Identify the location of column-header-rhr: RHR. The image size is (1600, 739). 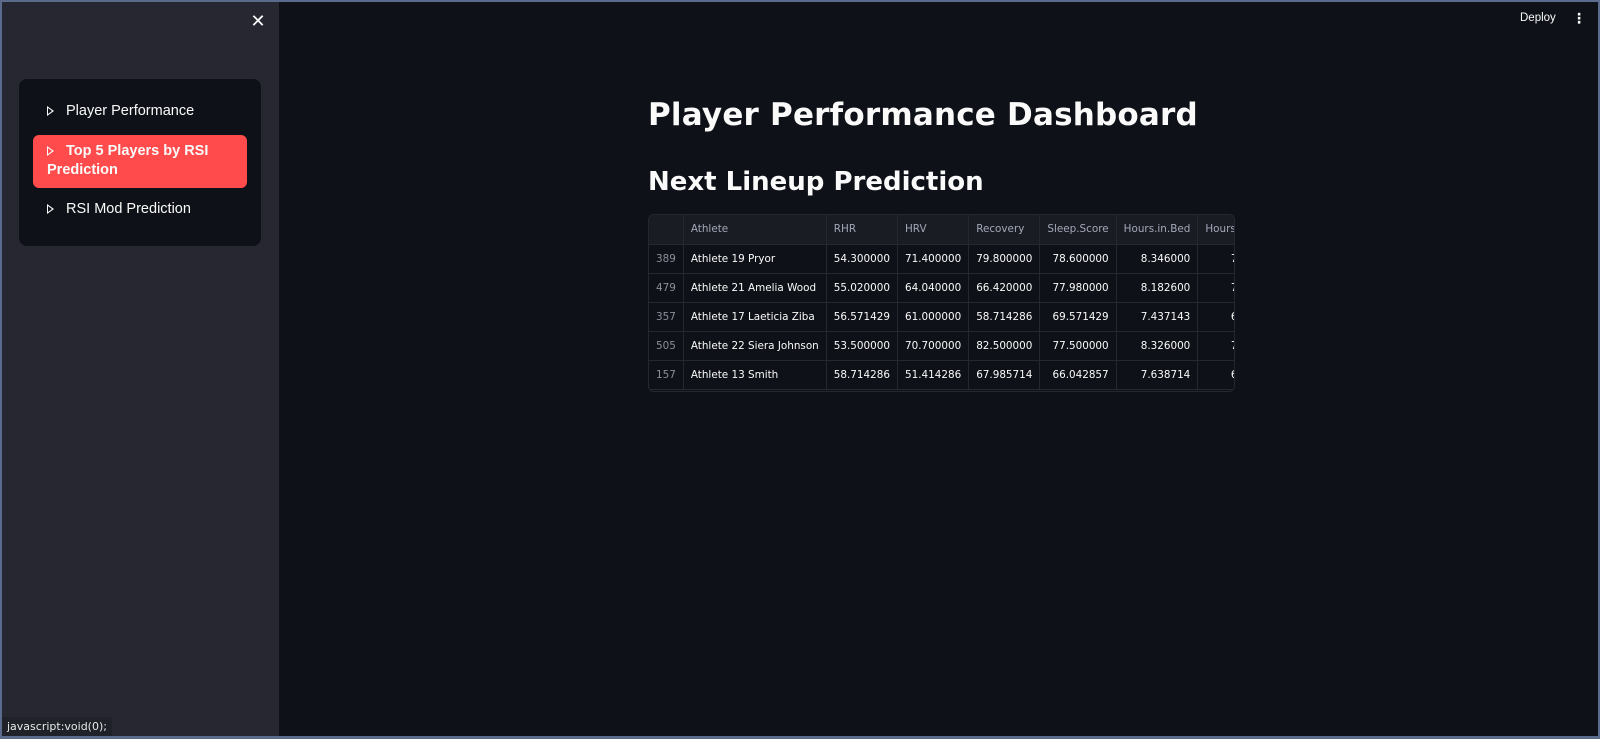
(862, 230).